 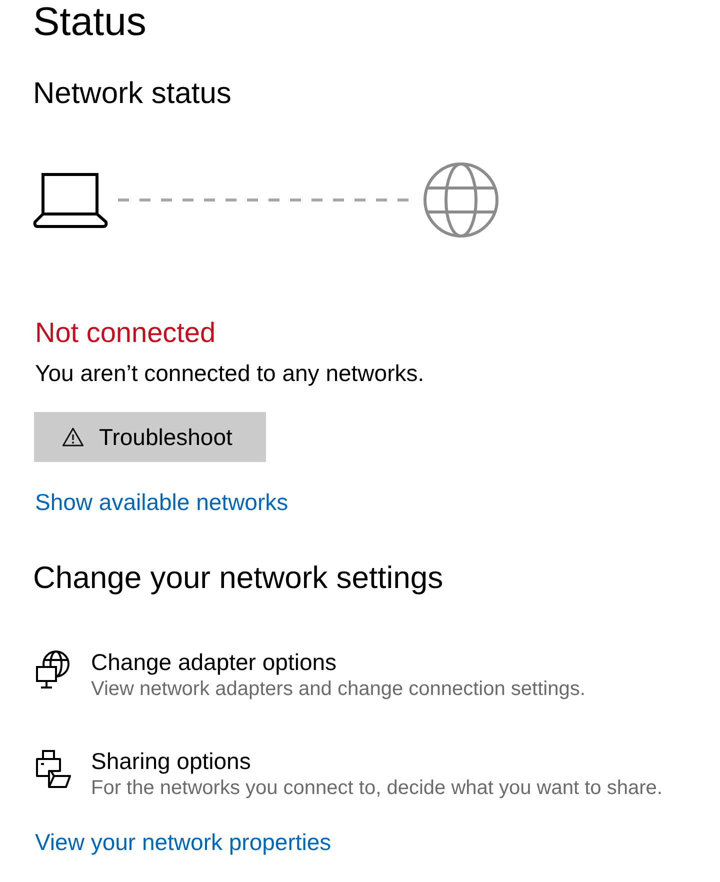 What do you see at coordinates (53, 670) in the screenshot?
I see `globe-monitor-icon` at bounding box center [53, 670].